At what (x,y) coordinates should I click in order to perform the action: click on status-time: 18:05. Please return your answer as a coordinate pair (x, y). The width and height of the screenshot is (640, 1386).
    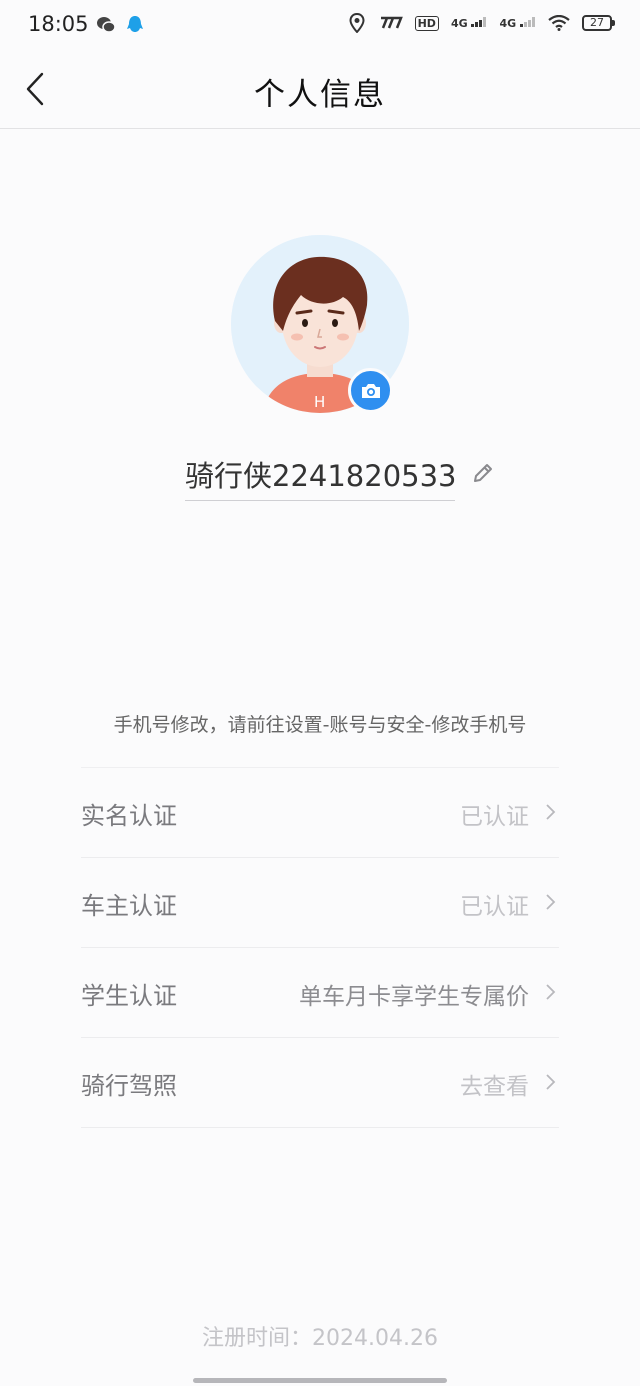
    Looking at the image, I should click on (58, 24).